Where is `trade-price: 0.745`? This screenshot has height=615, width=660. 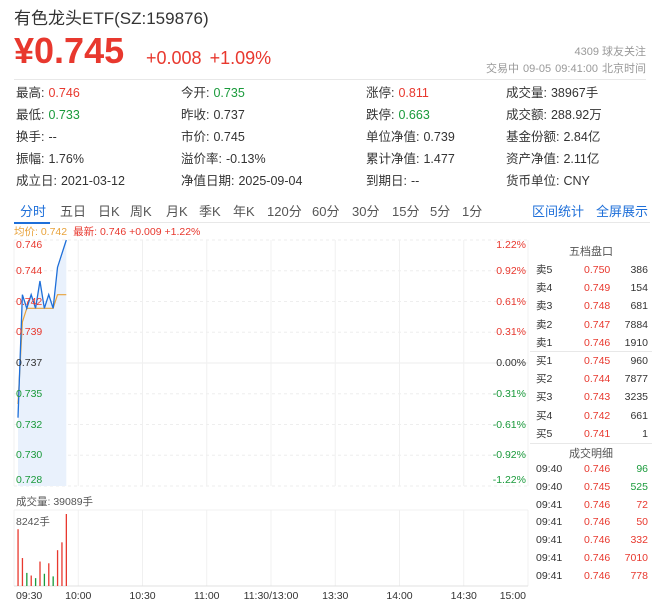
trade-price: 0.745 is located at coordinates (597, 486).